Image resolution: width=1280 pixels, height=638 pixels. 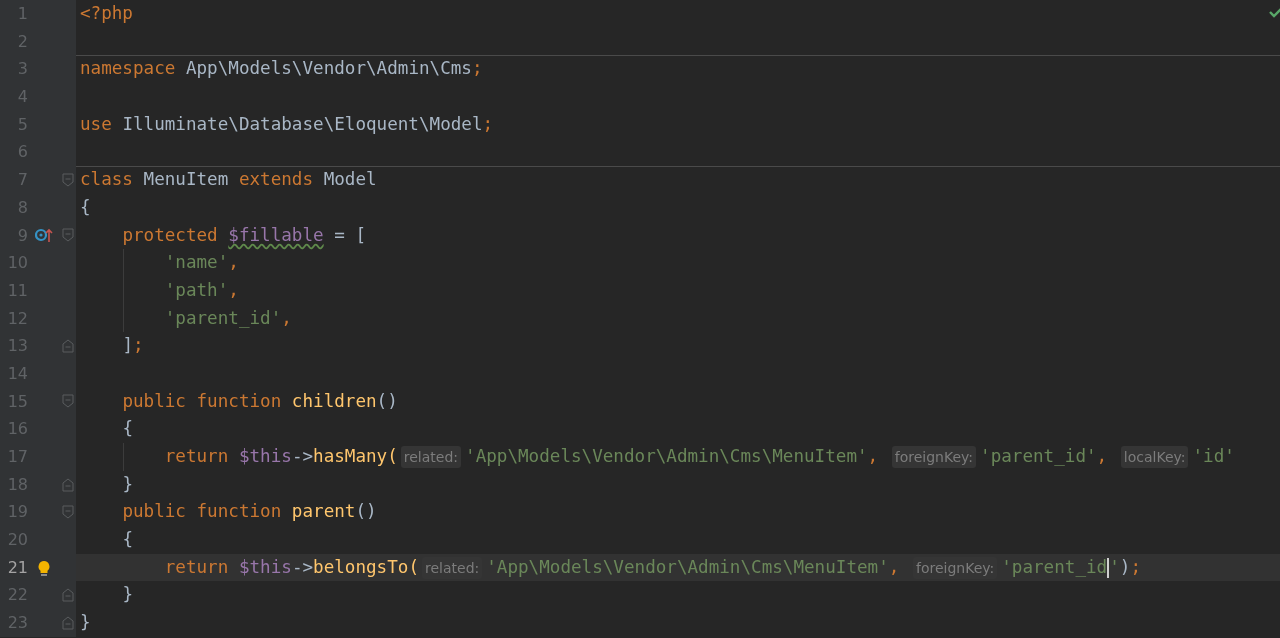 What do you see at coordinates (196, 262) in the screenshot?
I see `string-literal: 'name'` at bounding box center [196, 262].